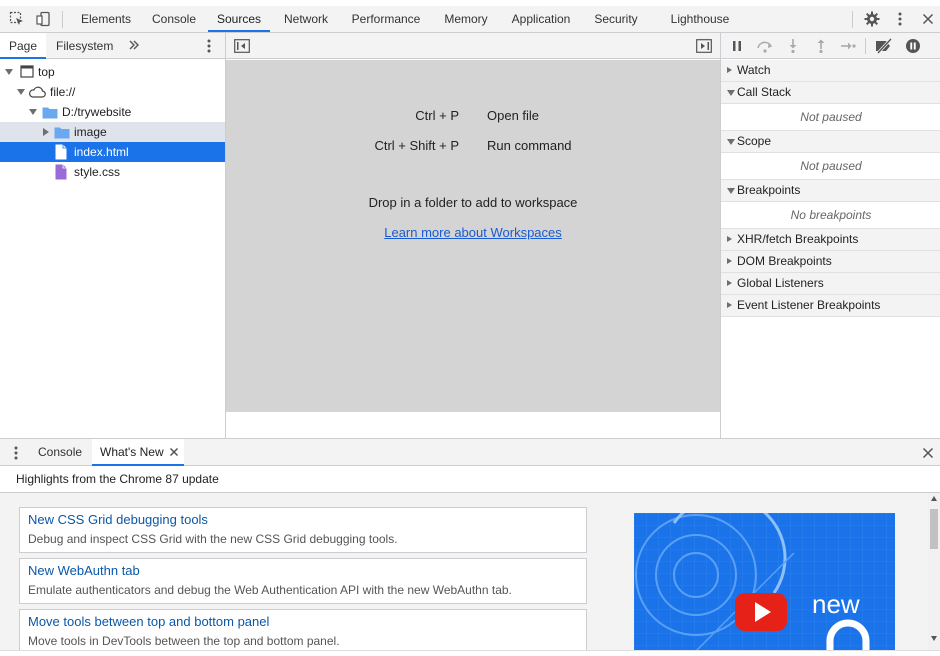 This screenshot has height=656, width=940. Describe the element at coordinates (27, 71) in the screenshot. I see `frame-icon` at that location.